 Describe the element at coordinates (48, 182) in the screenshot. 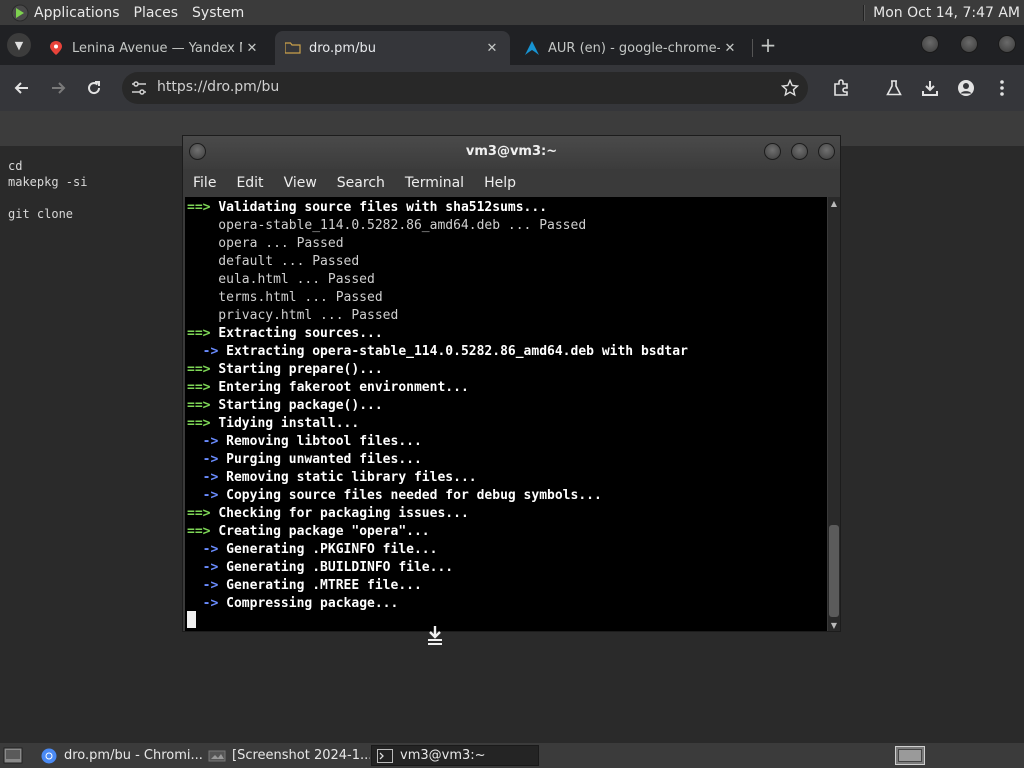

I see `page-line: makepkg -si` at that location.